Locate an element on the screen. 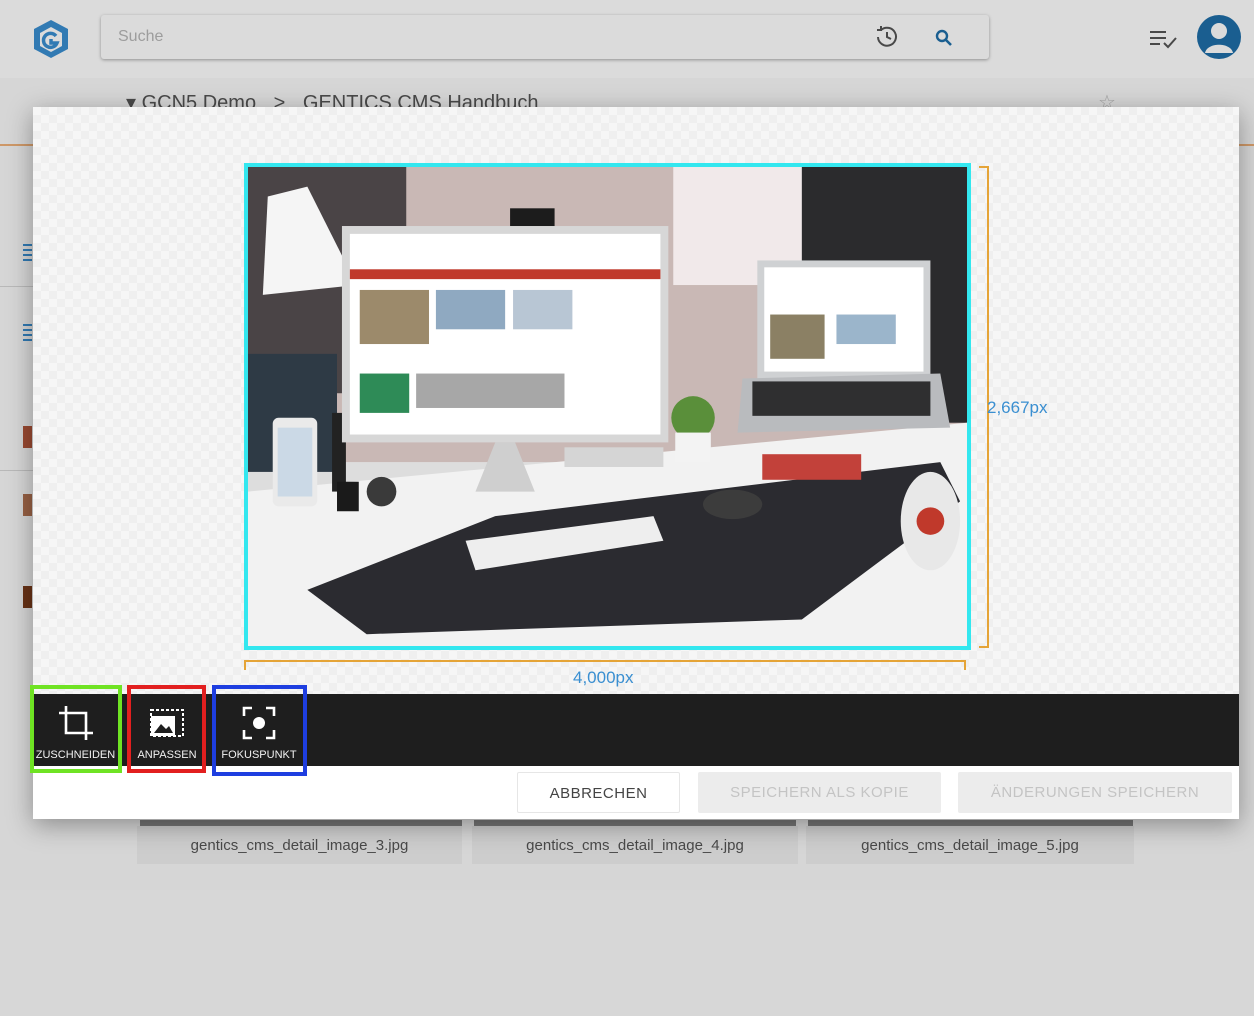  crop-icon is located at coordinates (75, 723).